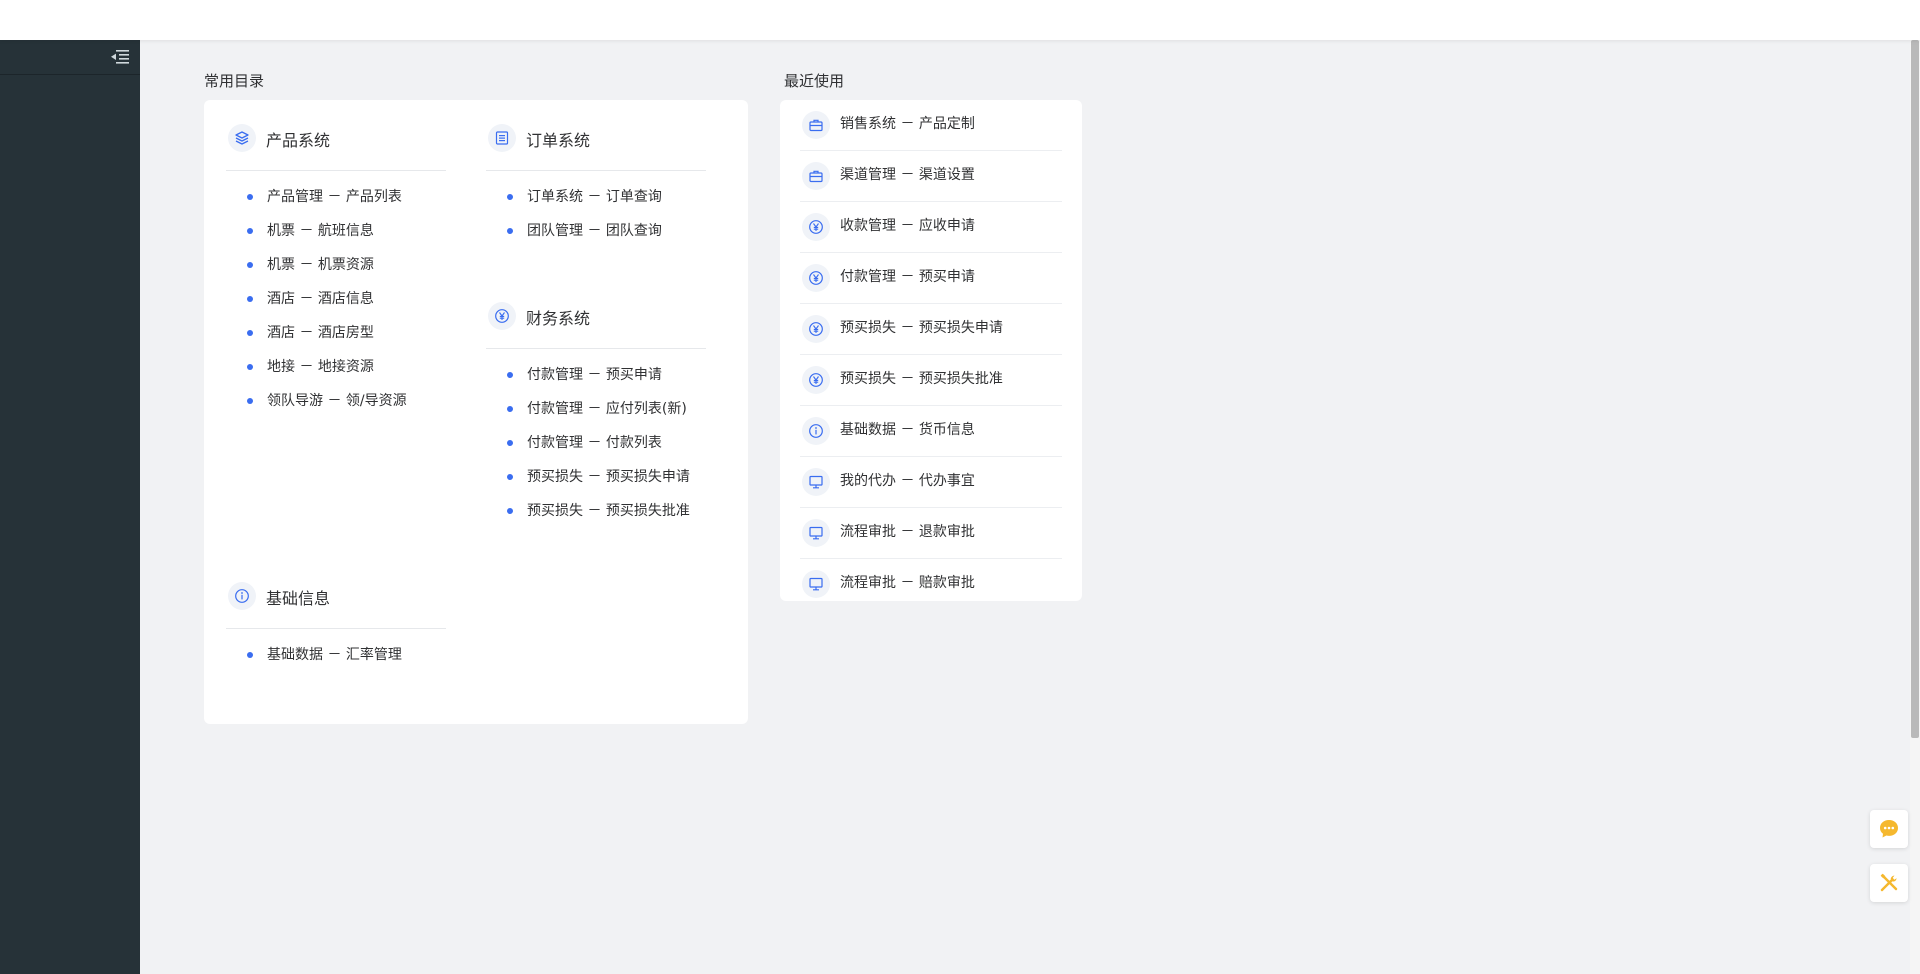 This screenshot has width=1920, height=974. I want to click on menu-link: 产品管理 － 产品列表, so click(346, 197).